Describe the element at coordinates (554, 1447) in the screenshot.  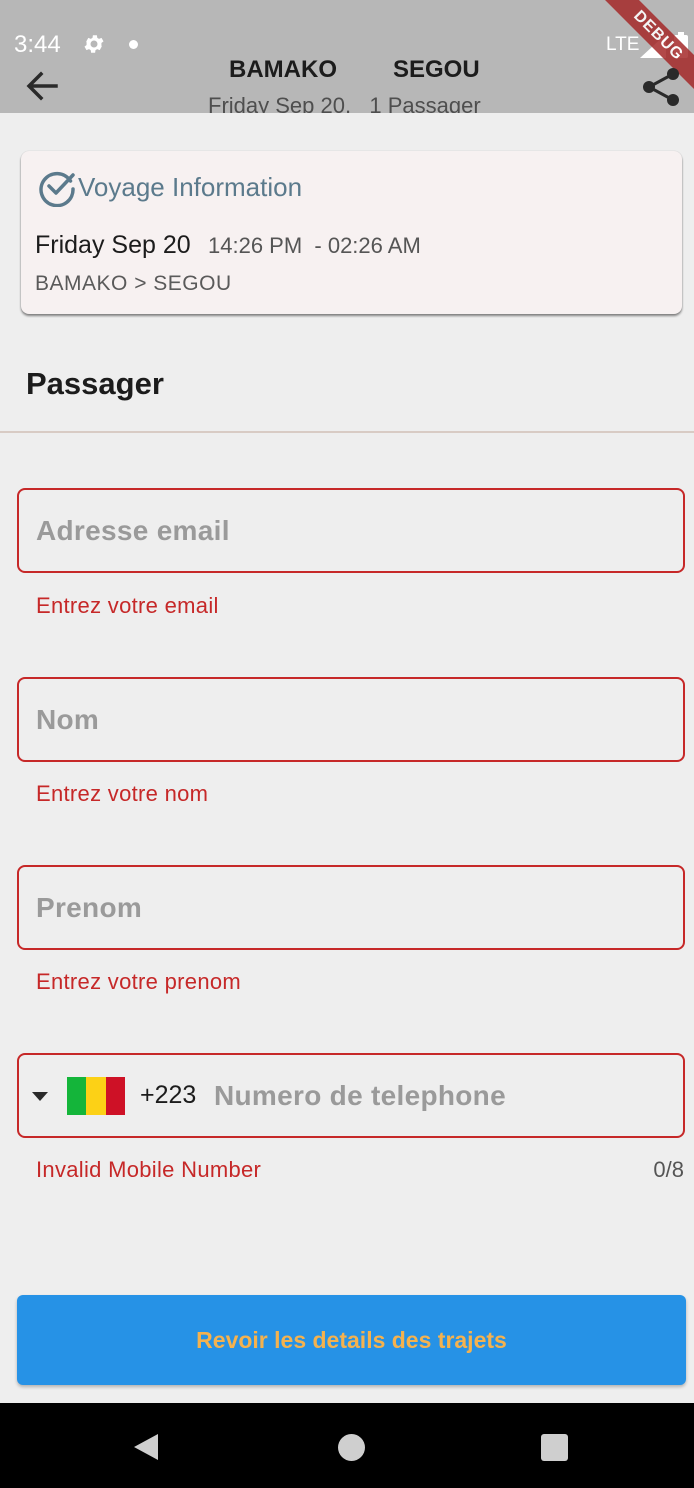
I see `nav-recents-icon` at that location.